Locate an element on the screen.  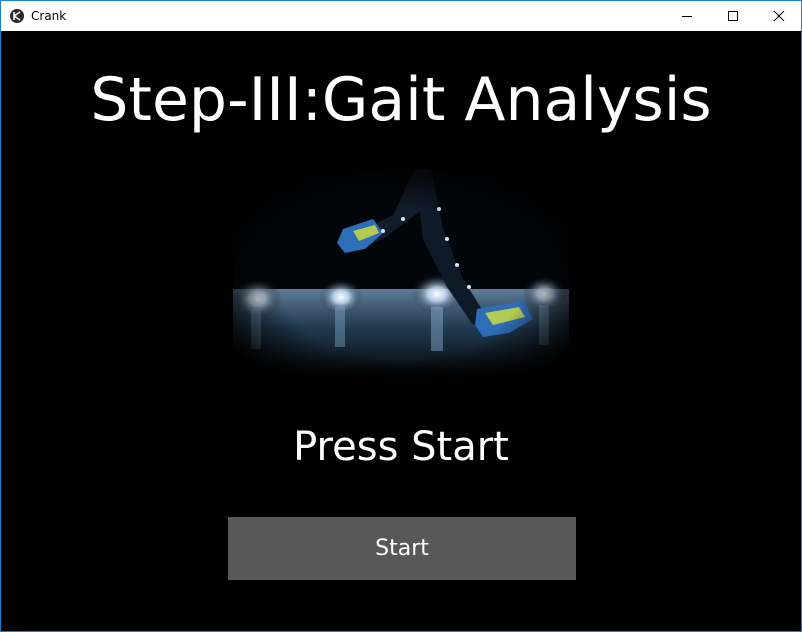
maximize-icon is located at coordinates (733, 16).